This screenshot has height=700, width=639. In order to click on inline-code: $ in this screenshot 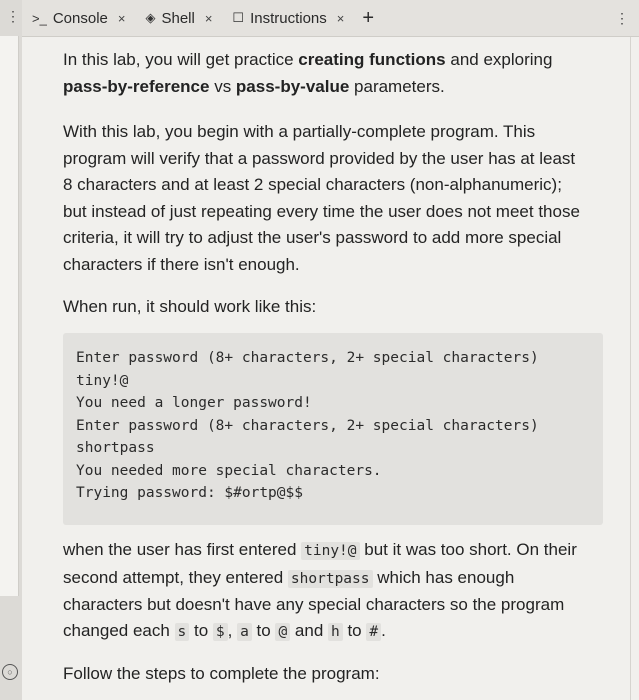, I will do `click(220, 631)`.